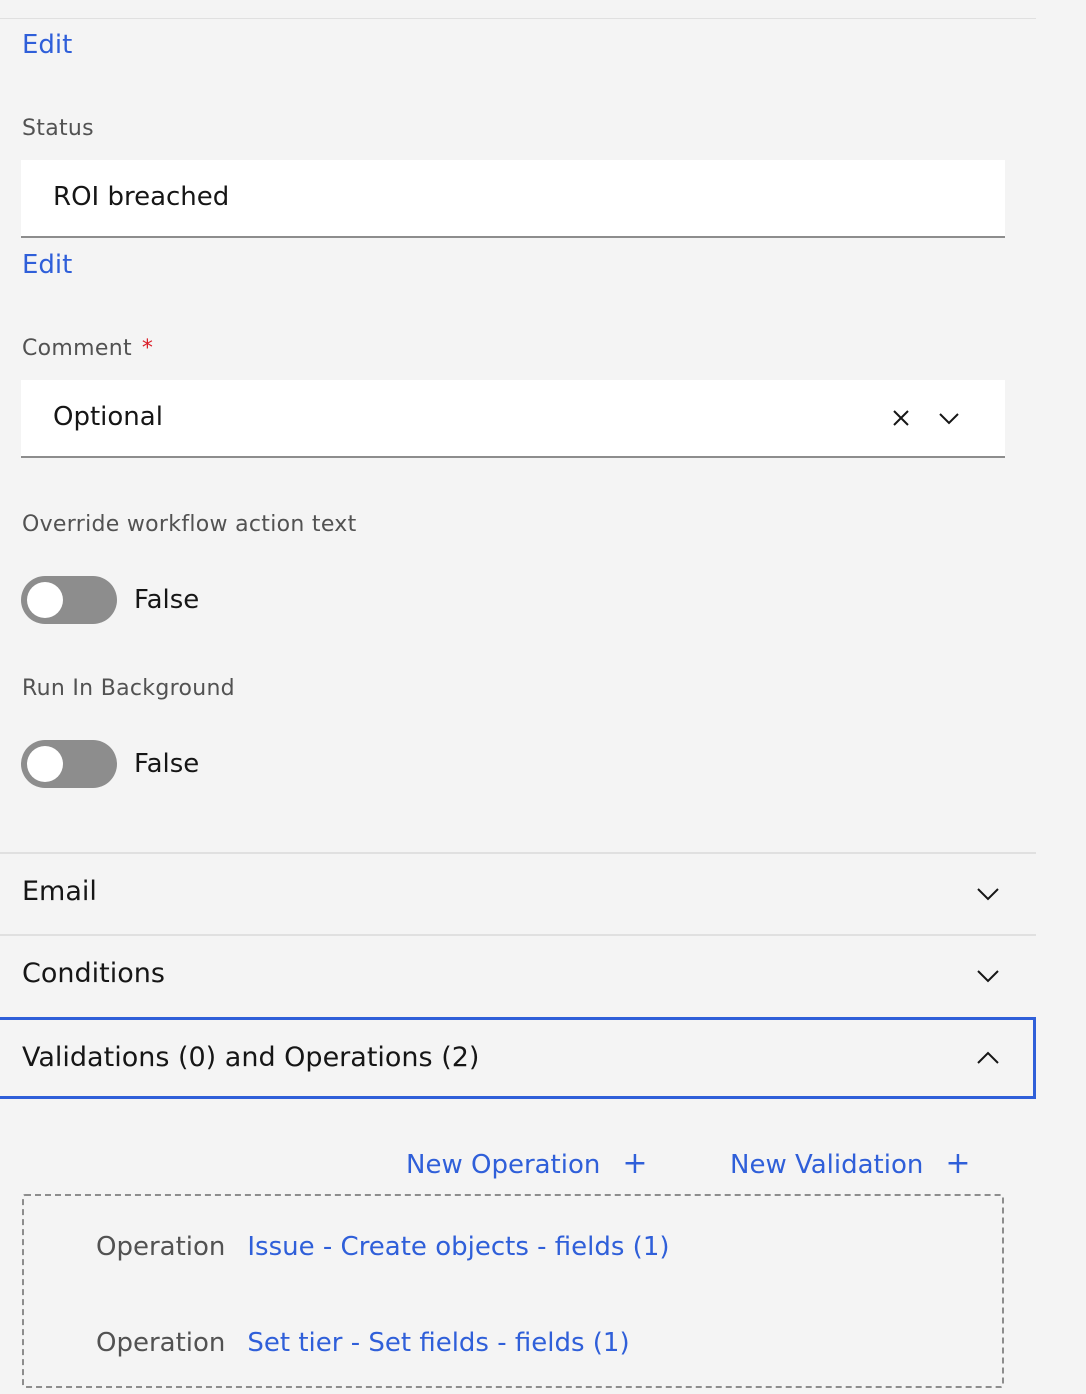 This screenshot has height=1394, width=1086. What do you see at coordinates (988, 1058) in the screenshot?
I see `chevron-up-icon` at bounding box center [988, 1058].